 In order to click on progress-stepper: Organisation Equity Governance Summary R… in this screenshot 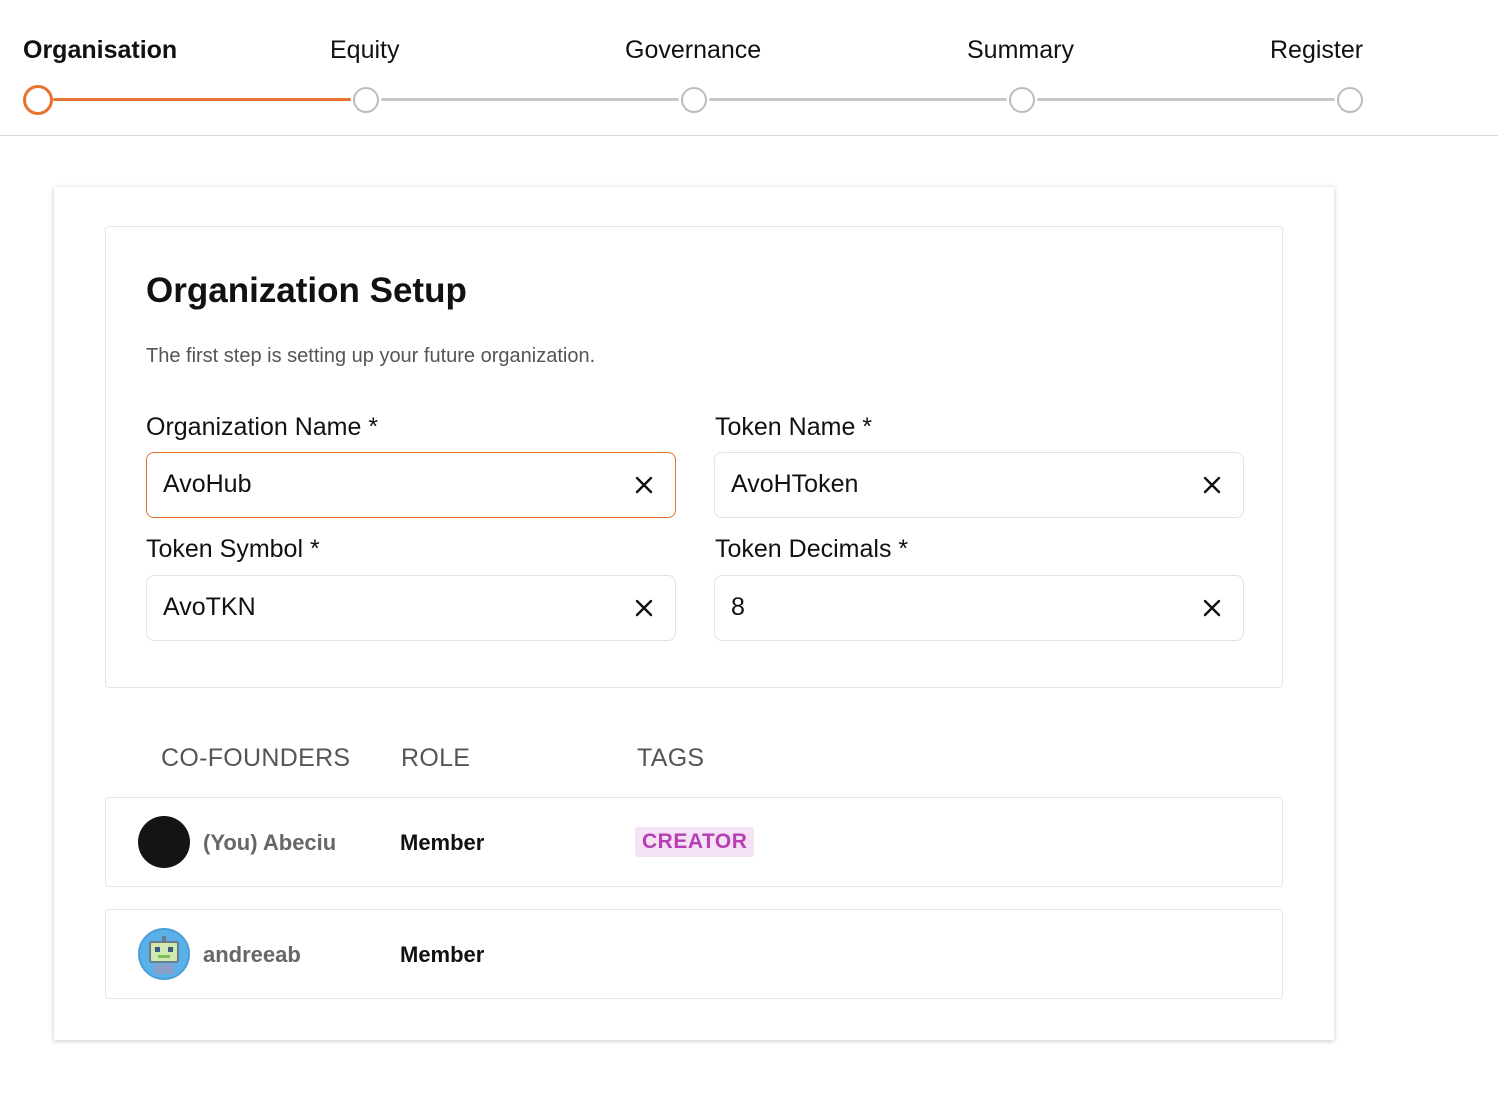, I will do `click(749, 68)`.